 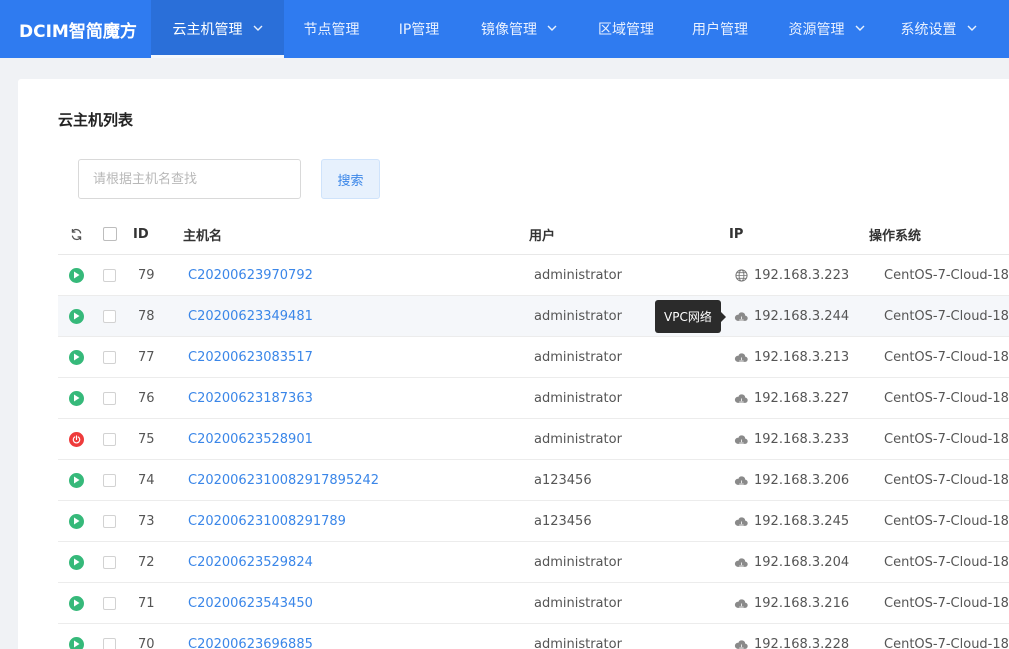 I want to click on host-link: C20200623696885, so click(x=250, y=636).